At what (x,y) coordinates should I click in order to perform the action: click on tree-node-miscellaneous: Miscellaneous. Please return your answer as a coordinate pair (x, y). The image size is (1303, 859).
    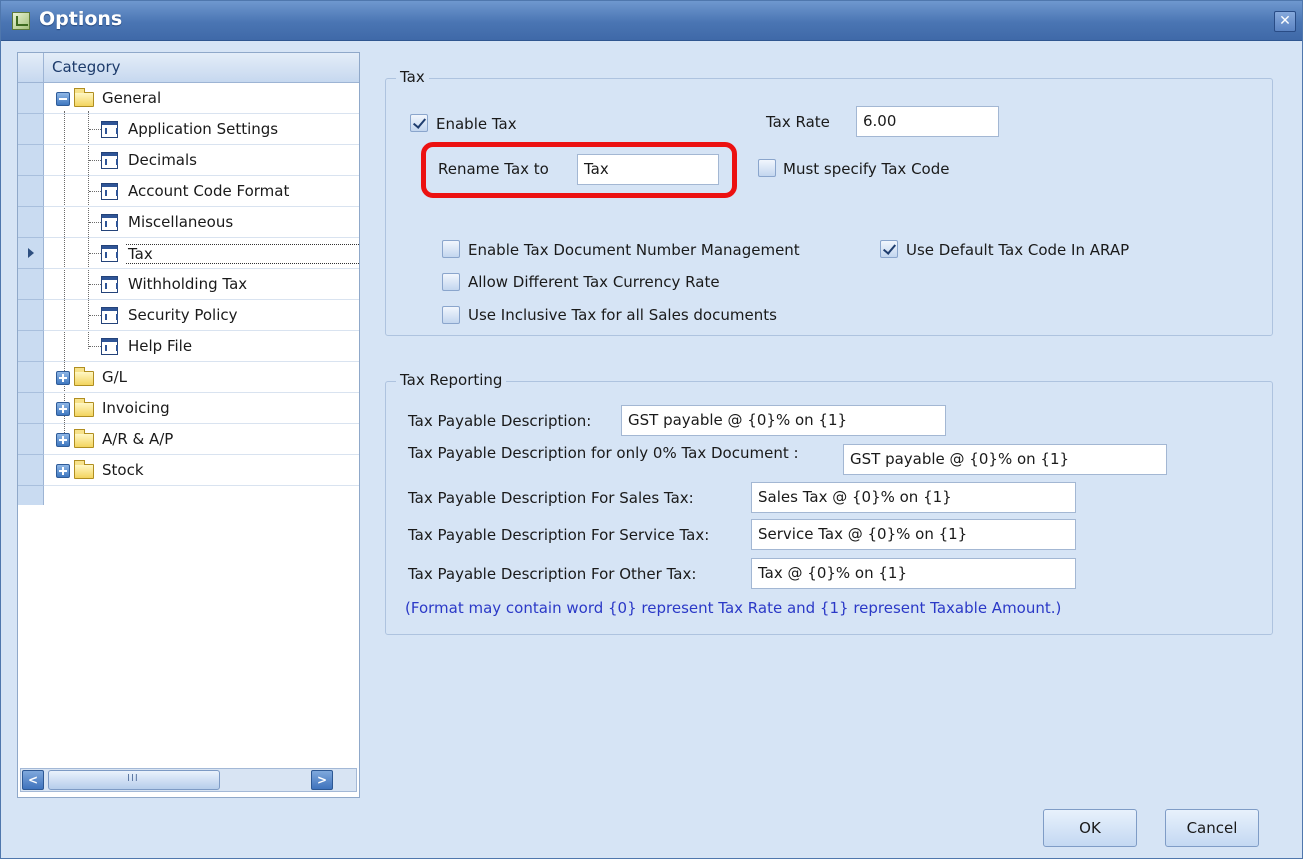
    Looking at the image, I should click on (201, 222).